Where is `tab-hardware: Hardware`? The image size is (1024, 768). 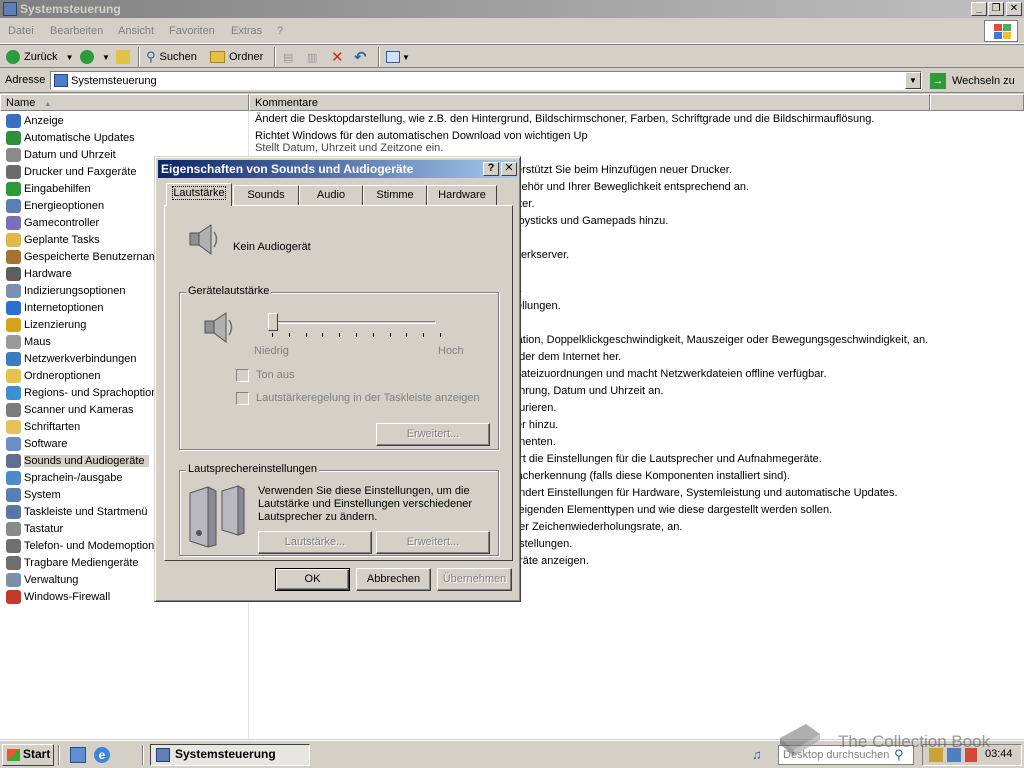
tab-hardware: Hardware is located at coordinates (462, 195).